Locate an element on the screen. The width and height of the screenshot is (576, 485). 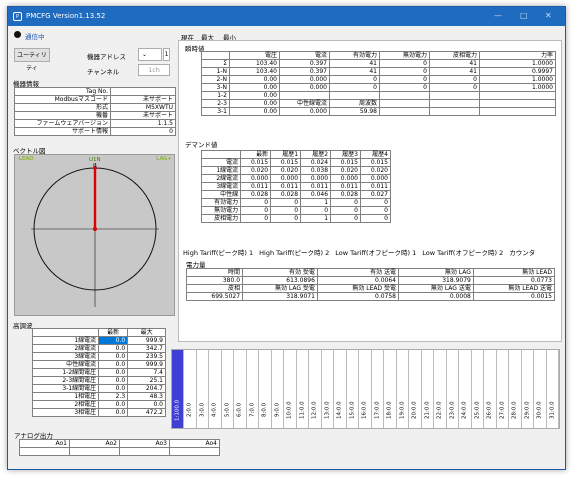
harmonic-bar: 6:0.0 is located at coordinates (240, 389).